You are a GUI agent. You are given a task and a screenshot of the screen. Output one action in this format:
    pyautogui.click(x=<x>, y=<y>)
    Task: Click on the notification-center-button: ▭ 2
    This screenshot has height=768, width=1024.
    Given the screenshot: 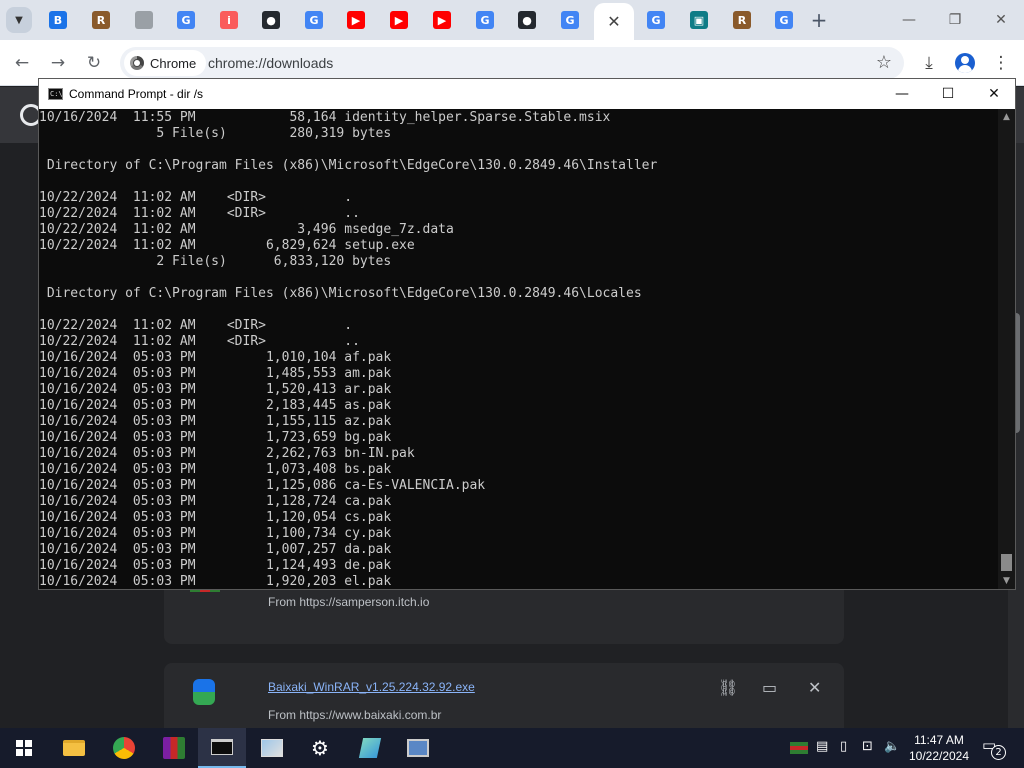 What is the action you would take?
    pyautogui.click(x=994, y=748)
    